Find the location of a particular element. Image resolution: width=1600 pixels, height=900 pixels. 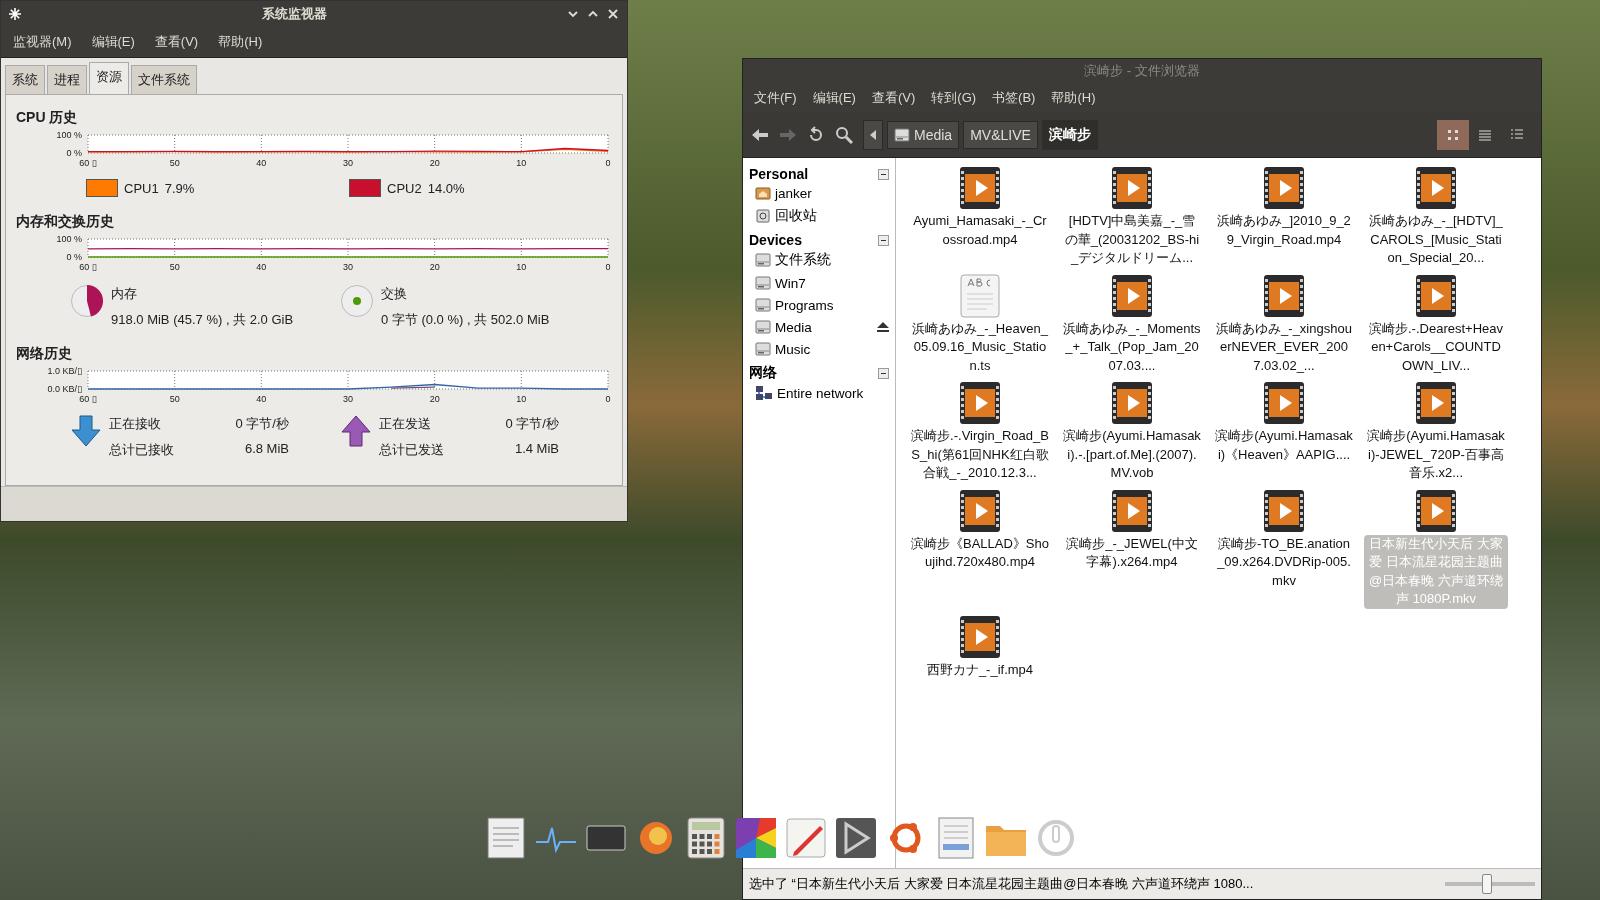

tab: 进程 is located at coordinates (67, 79).